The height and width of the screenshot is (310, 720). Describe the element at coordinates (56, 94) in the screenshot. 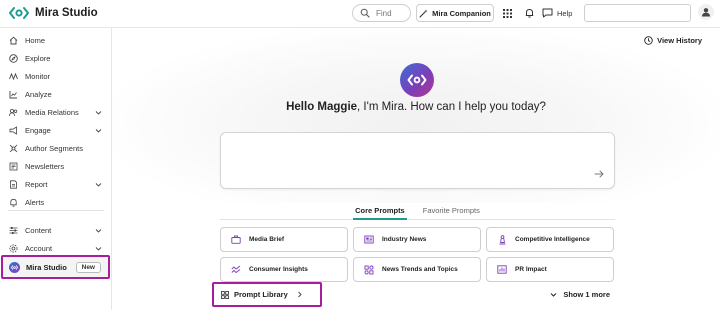

I see `sidebar-item-analyze: Analyze` at that location.